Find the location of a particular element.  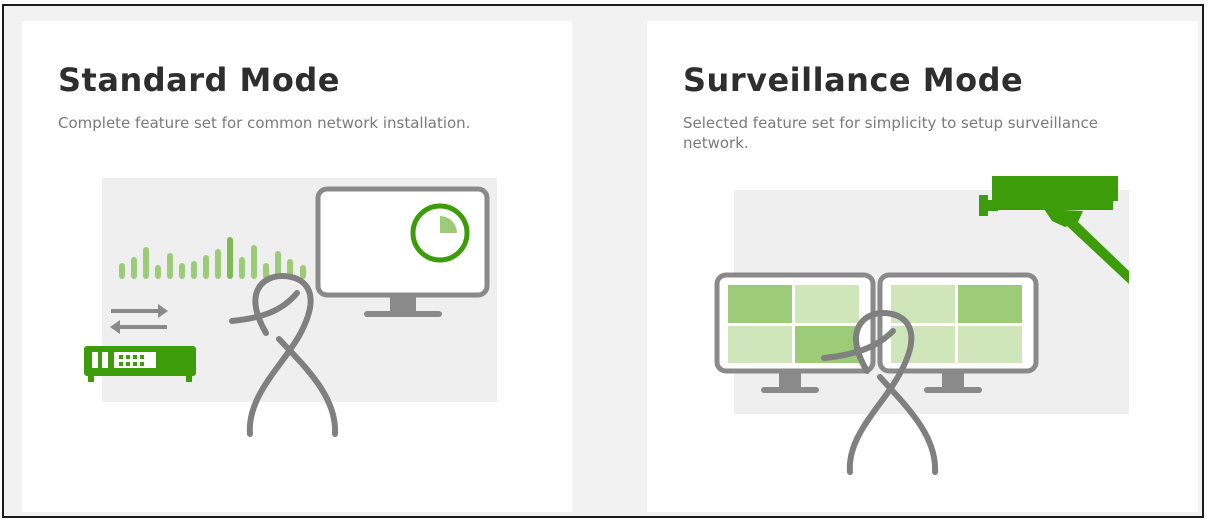

pie-chart-icon is located at coordinates (440, 233).